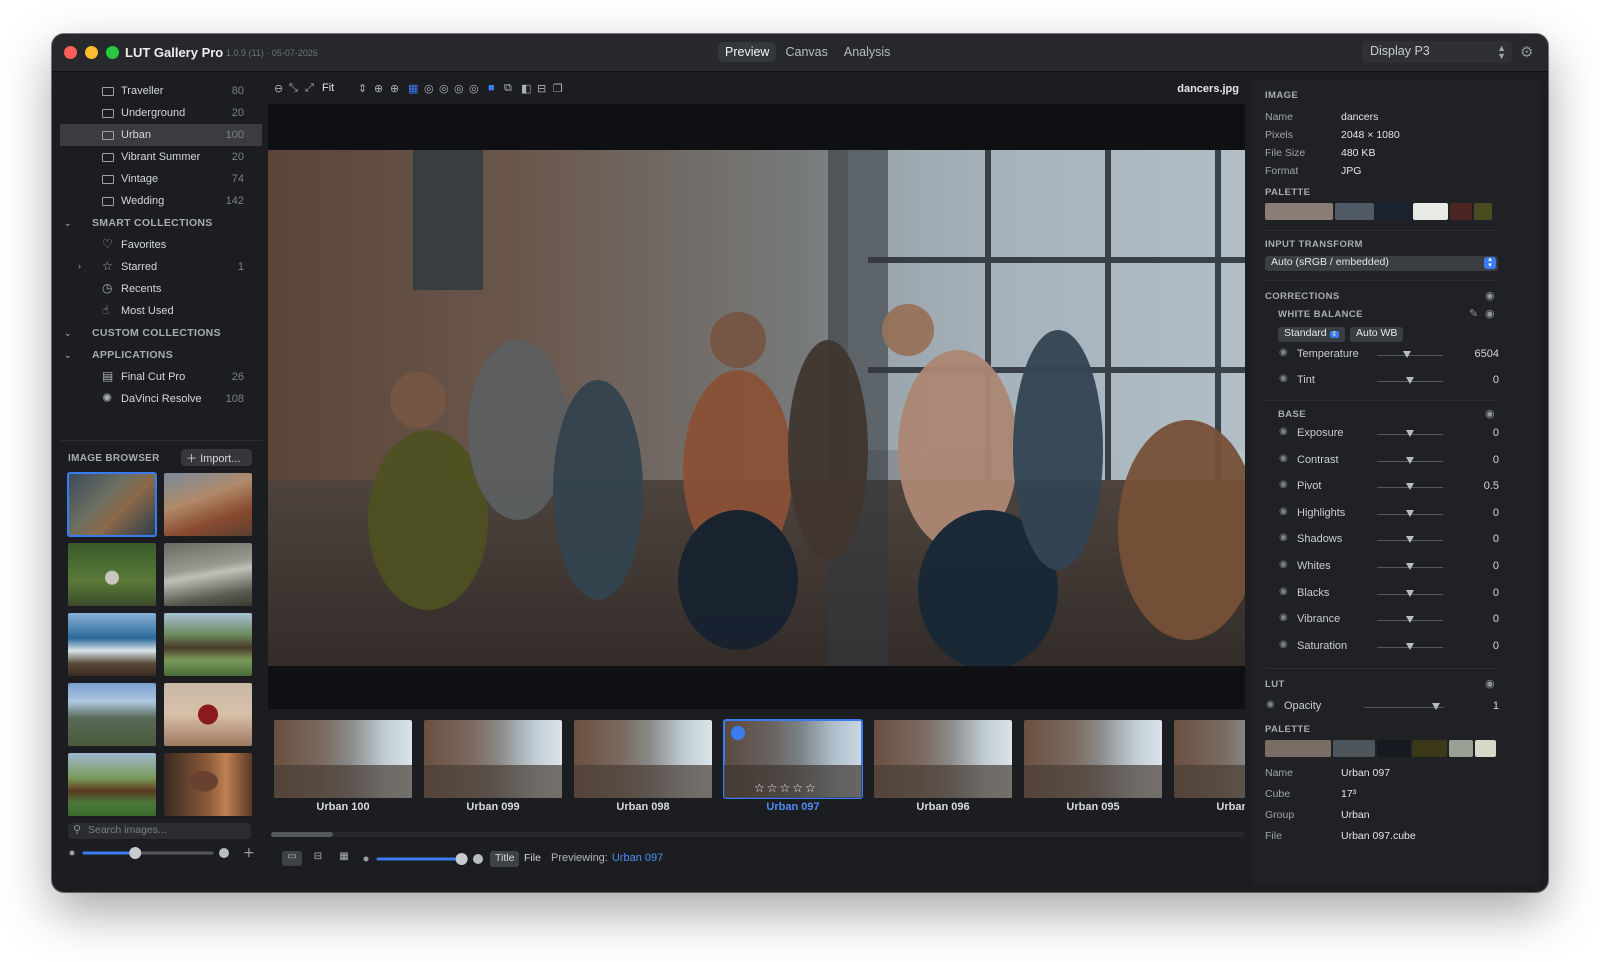 This screenshot has height=962, width=1600. Describe the element at coordinates (1381, 263) in the screenshot. I see `input-transform-select: Auto (sRGB / embedded) ▴ ▾` at that location.